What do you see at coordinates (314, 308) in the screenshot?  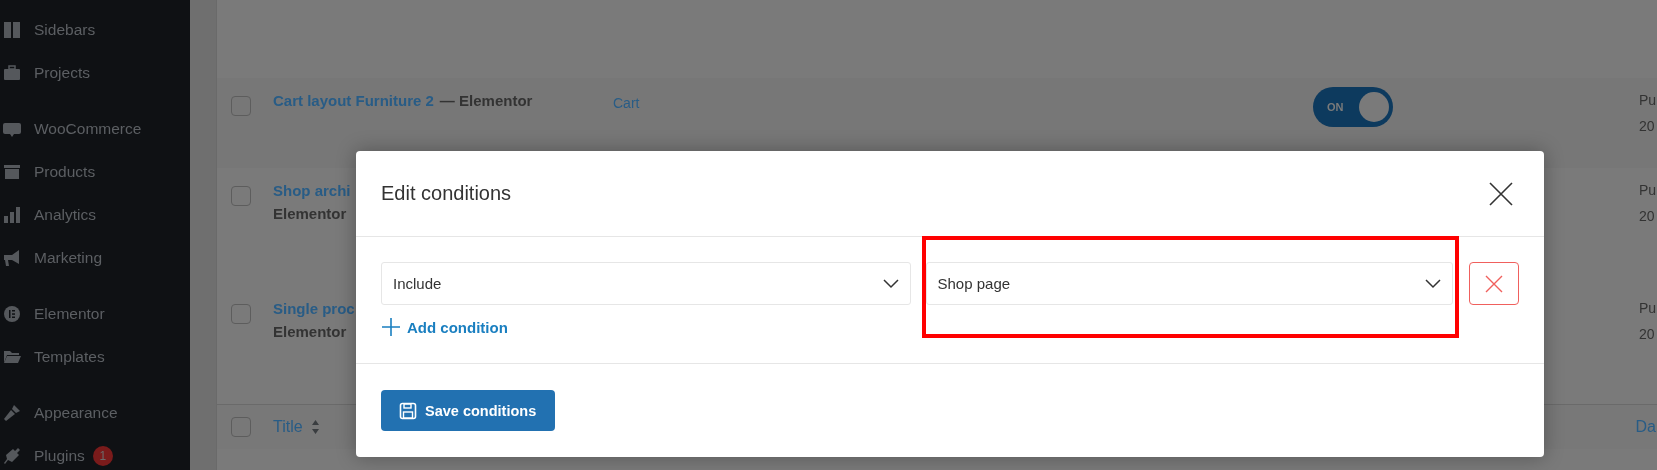 I see `template-title-link: Single proc` at bounding box center [314, 308].